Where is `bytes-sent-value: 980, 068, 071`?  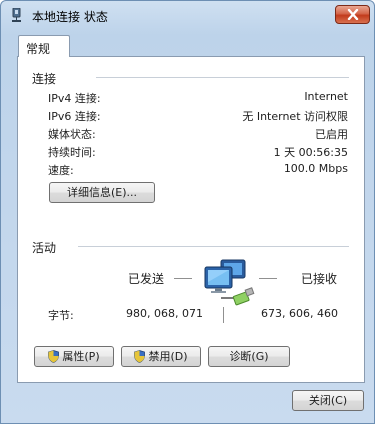 bytes-sent-value: 980, 068, 071 is located at coordinates (164, 313).